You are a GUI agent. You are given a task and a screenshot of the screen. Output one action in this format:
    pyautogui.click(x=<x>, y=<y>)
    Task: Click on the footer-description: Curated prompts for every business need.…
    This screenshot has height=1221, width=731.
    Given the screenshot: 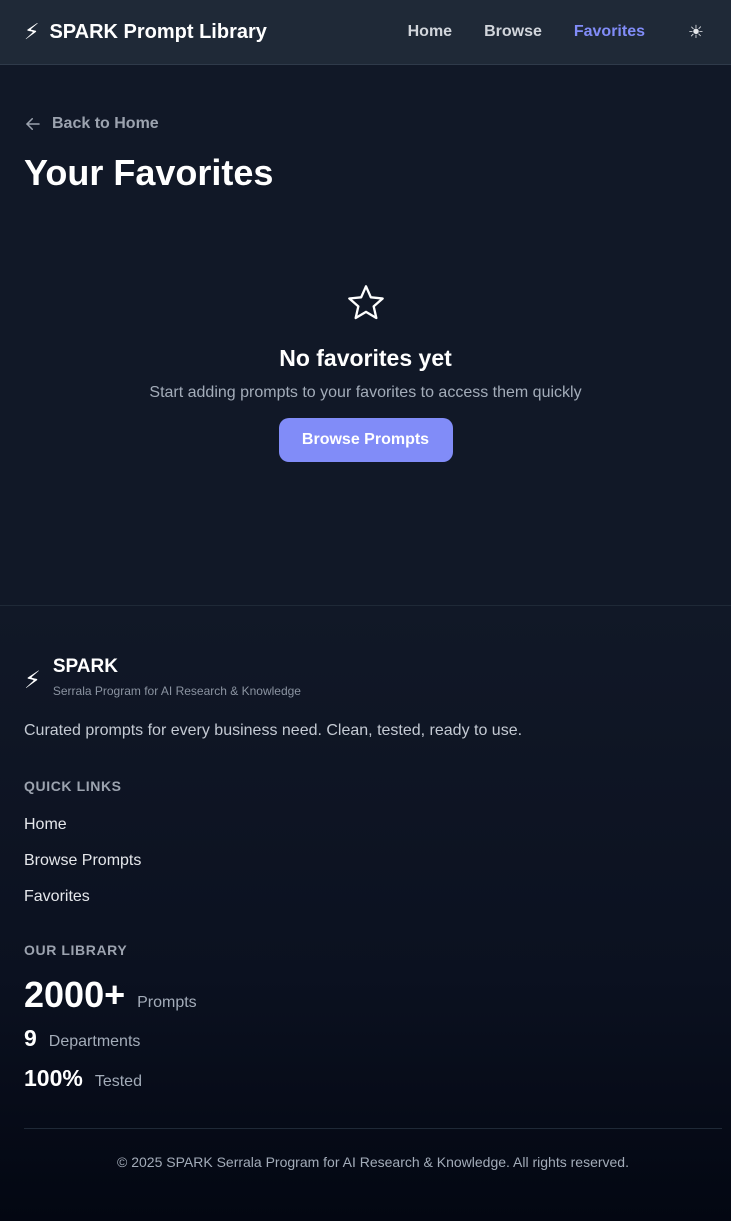 What is the action you would take?
    pyautogui.click(x=273, y=730)
    